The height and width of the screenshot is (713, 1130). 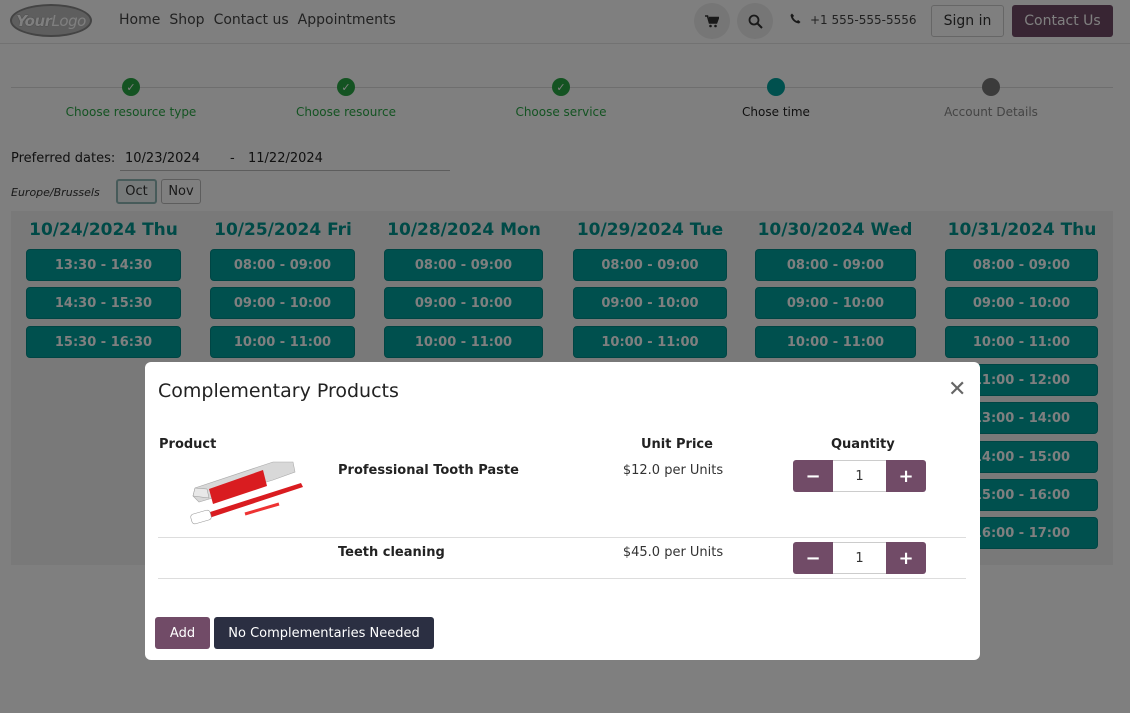 I want to click on no-complementaries-button: No Complementaries Needed, so click(x=324, y=633).